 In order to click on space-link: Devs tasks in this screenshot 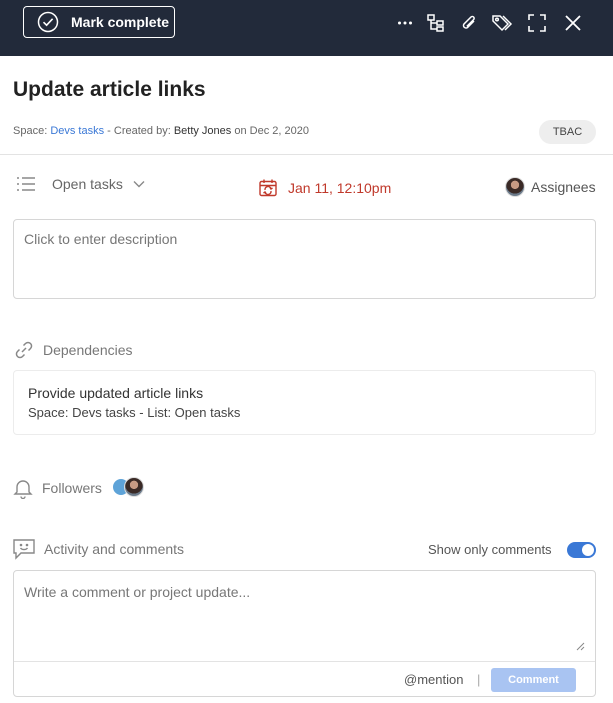, I will do `click(77, 131)`.